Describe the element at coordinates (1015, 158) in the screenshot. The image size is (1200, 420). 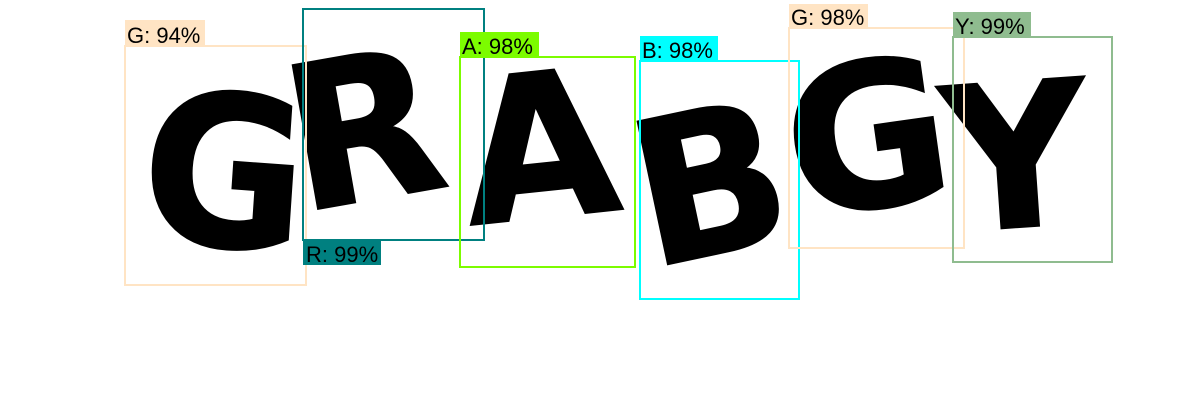
I see `glyph-y: Y` at that location.